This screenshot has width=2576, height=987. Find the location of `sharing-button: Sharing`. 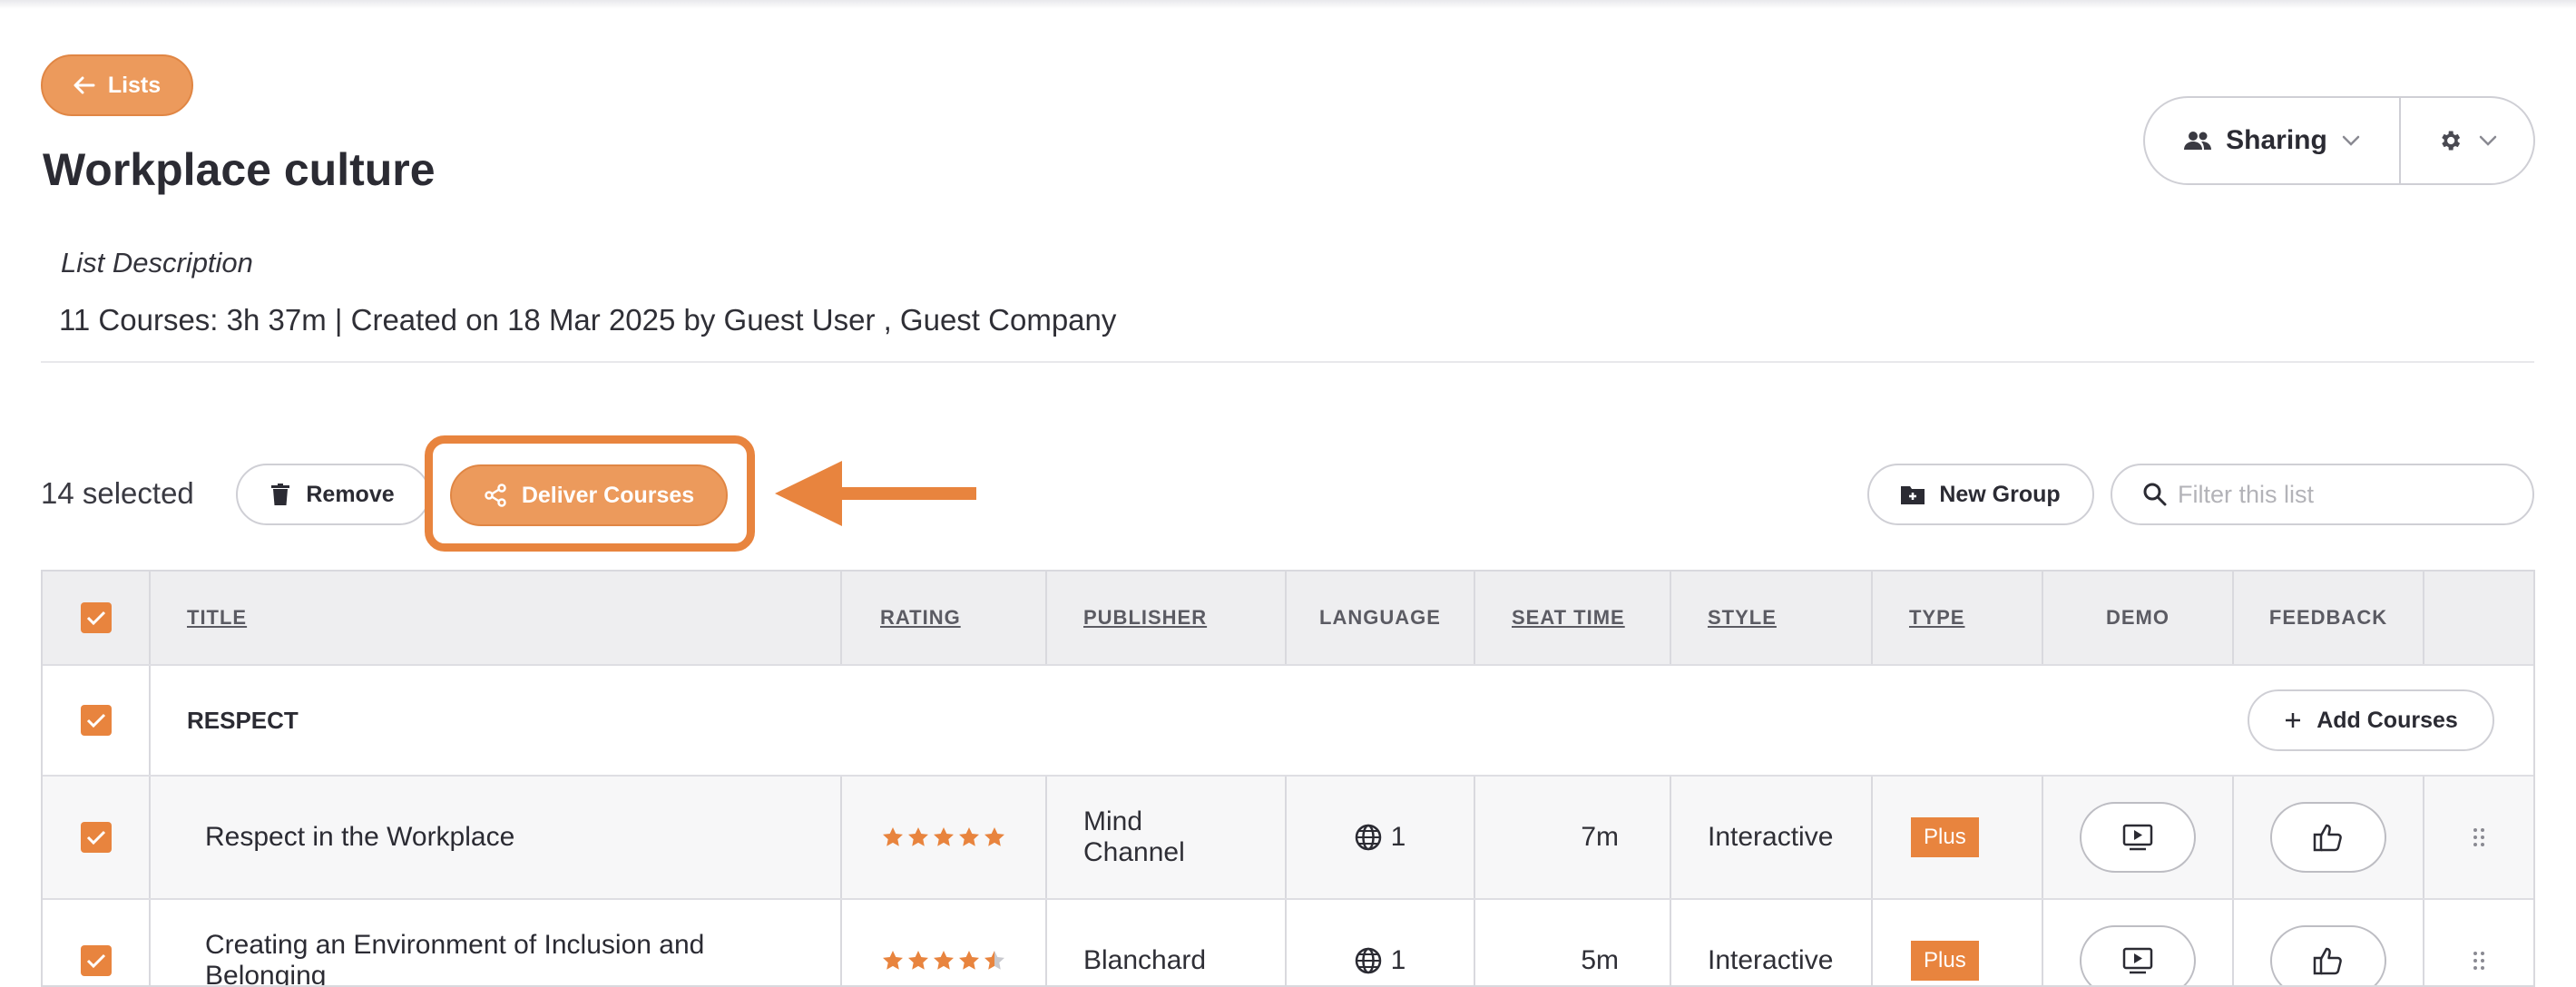

sharing-button: Sharing is located at coordinates (2272, 140).